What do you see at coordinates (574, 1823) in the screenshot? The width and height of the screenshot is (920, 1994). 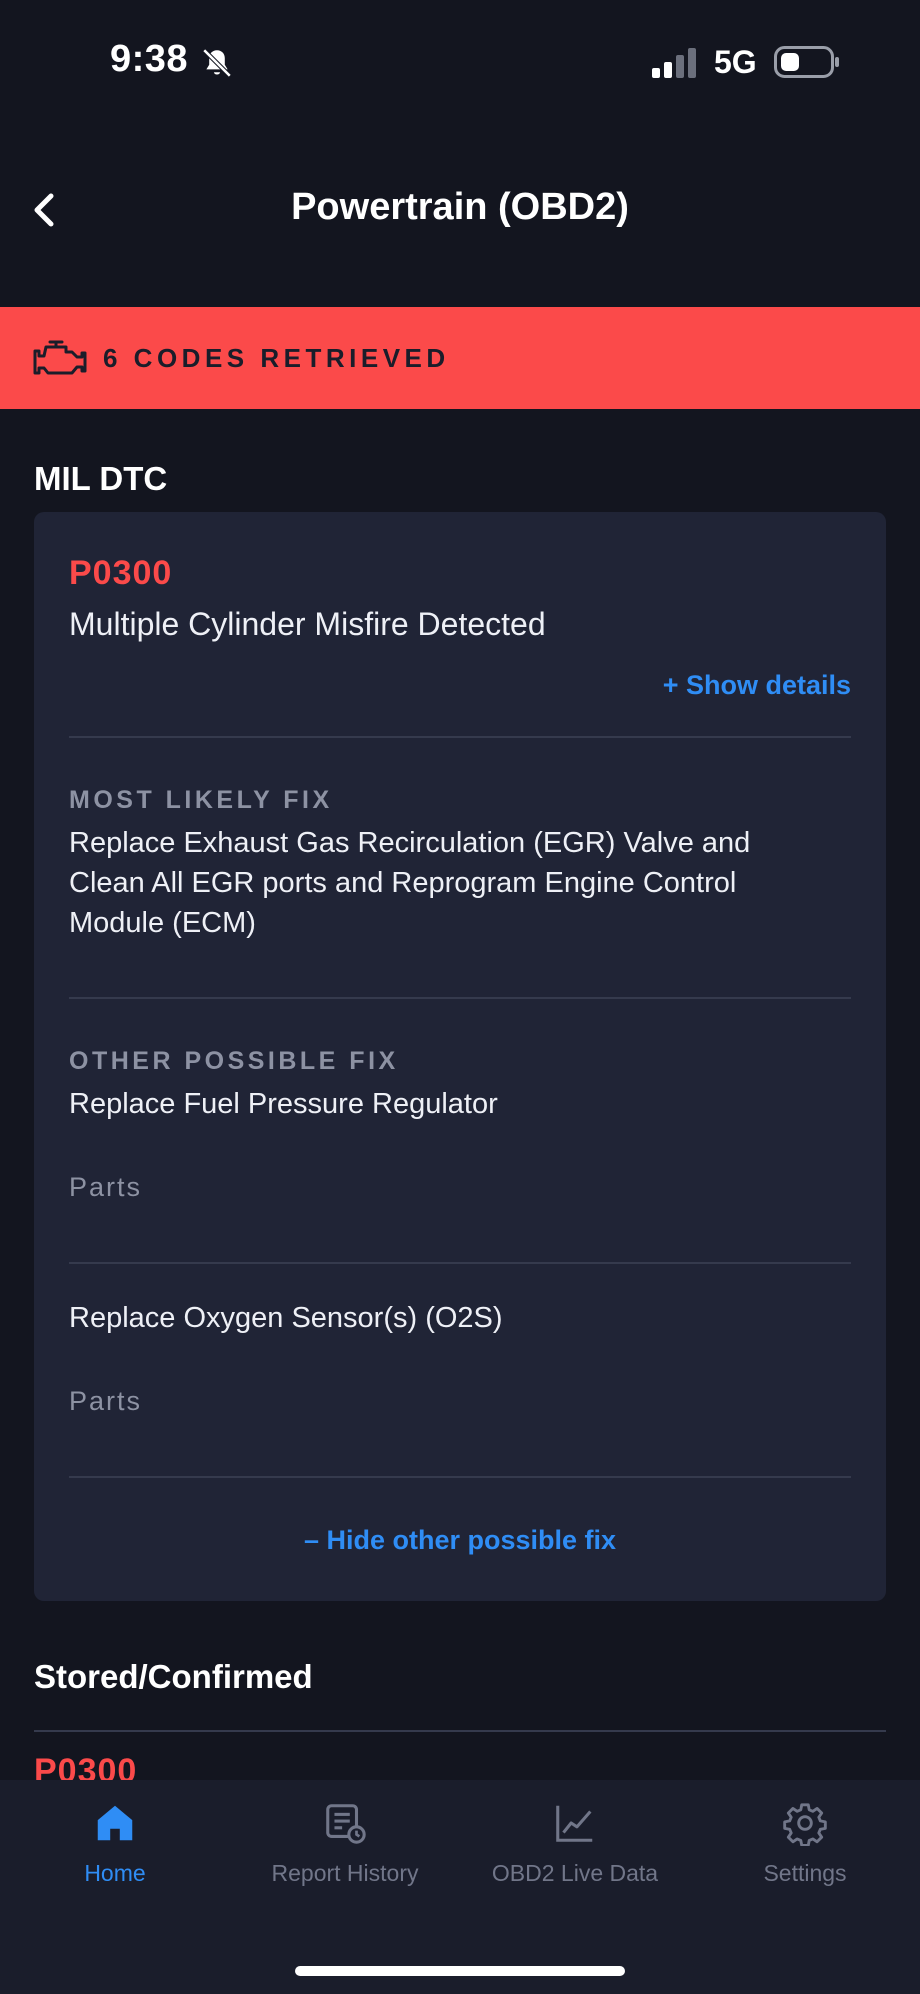 I see `chart-icon` at bounding box center [574, 1823].